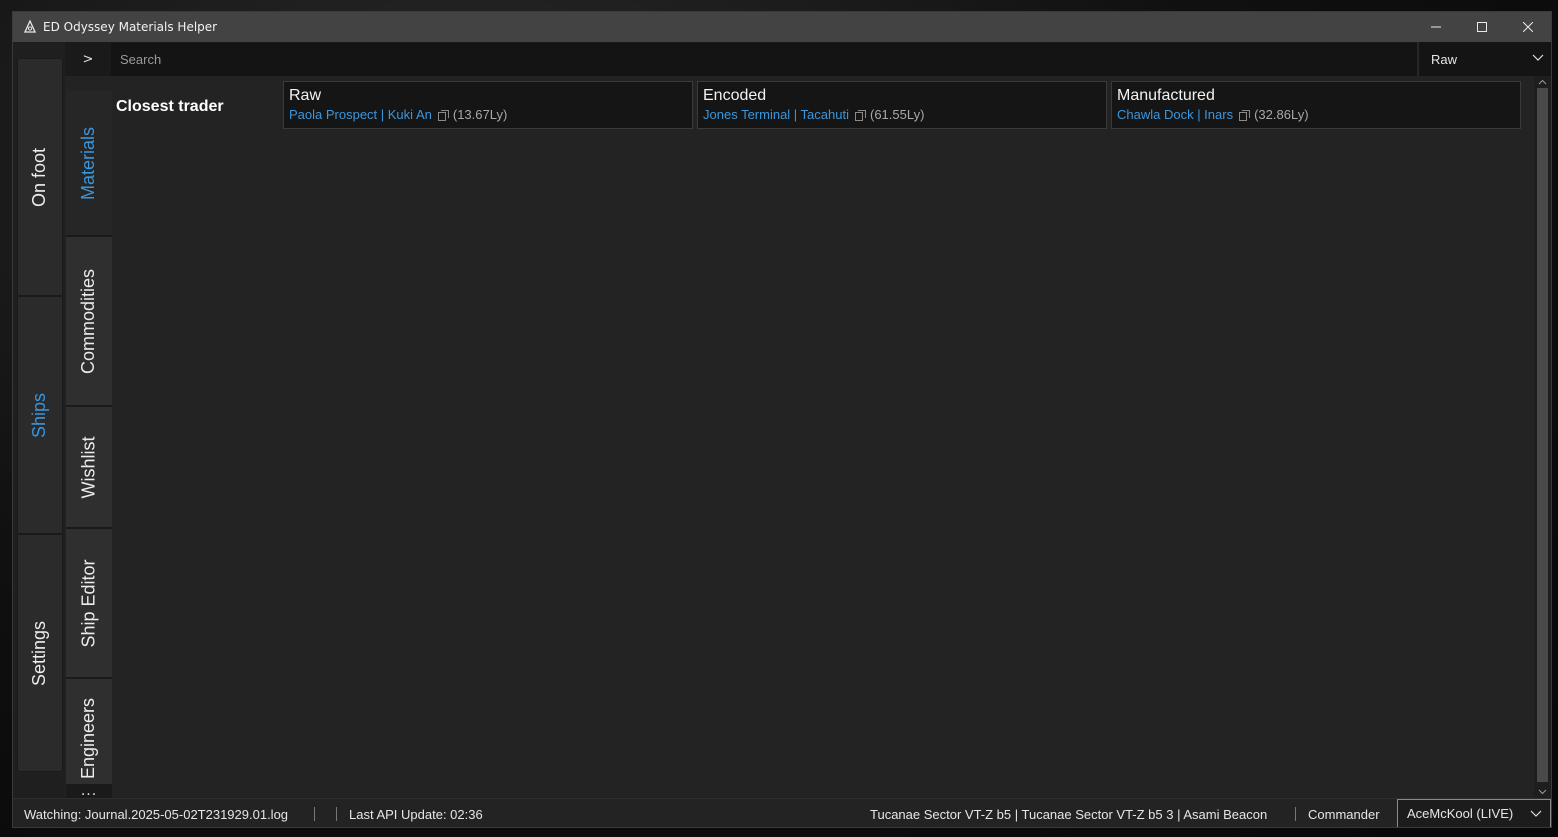 The width and height of the screenshot is (1558, 837). I want to click on commander-value: AceMcKool (LIVE), so click(1460, 813).